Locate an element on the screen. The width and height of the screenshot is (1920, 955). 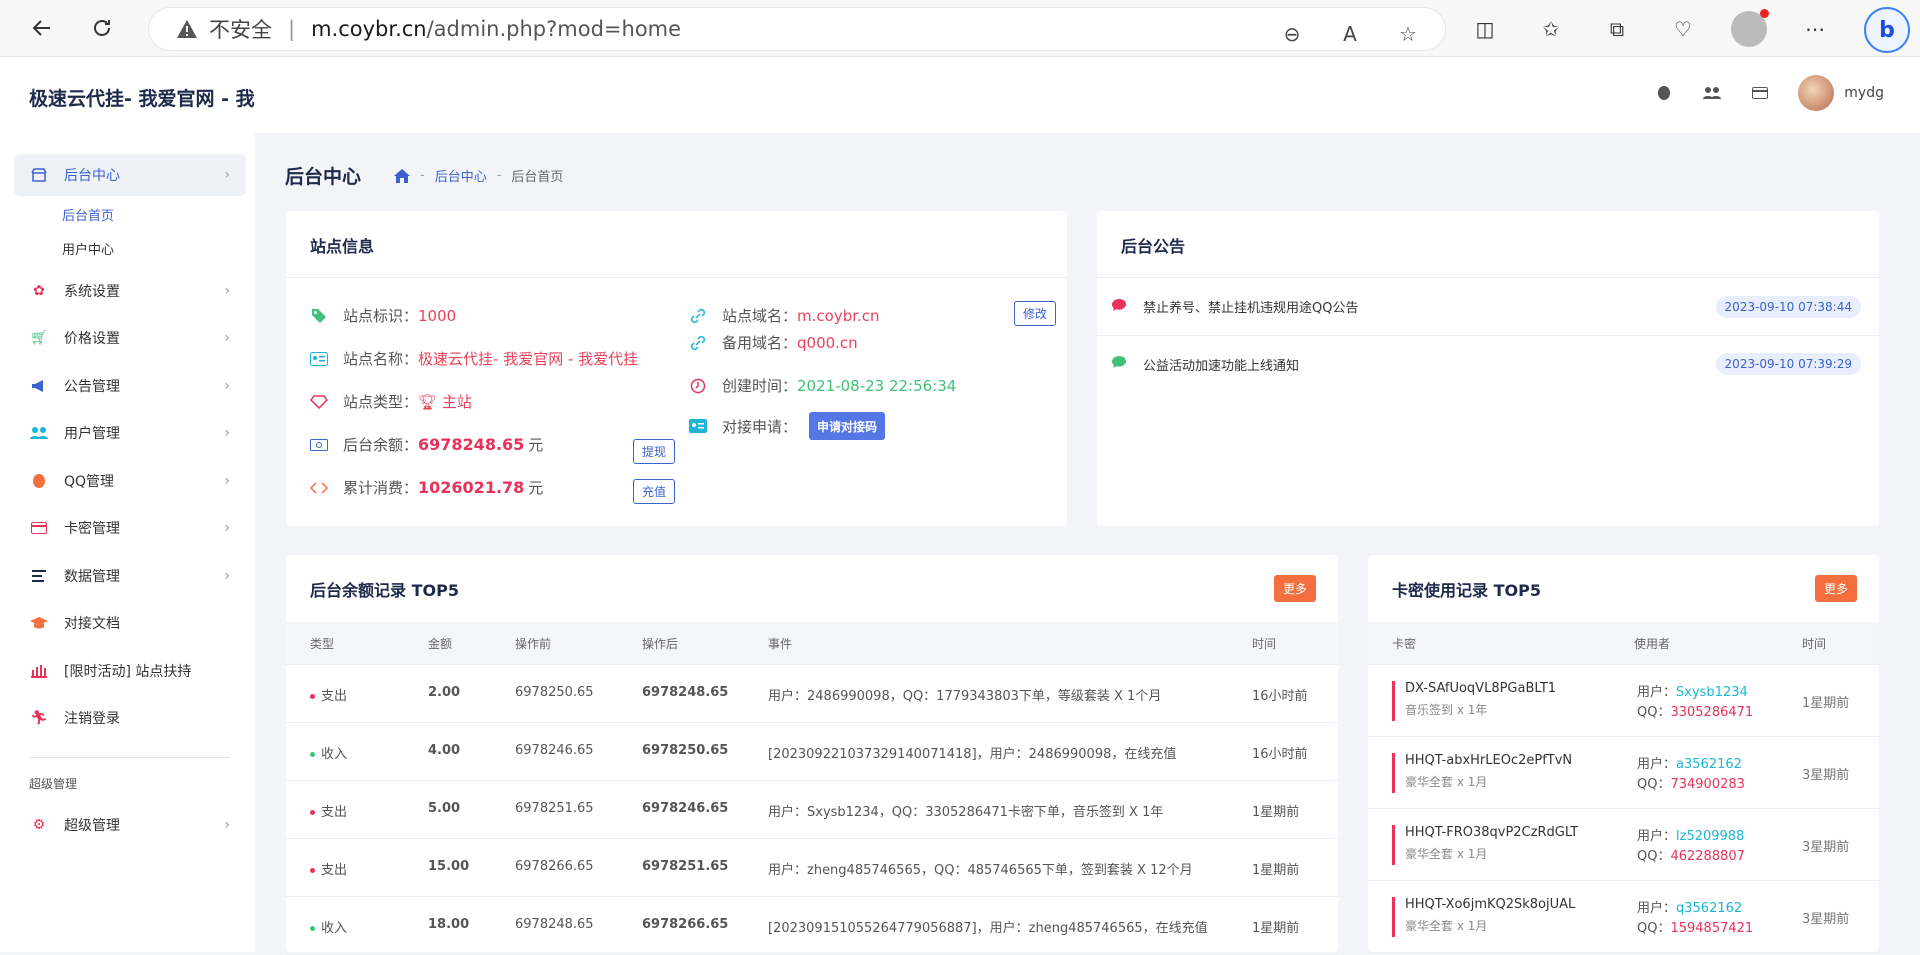
dock-row: 对接申请： 申请对接码 is located at coordinates (787, 426).